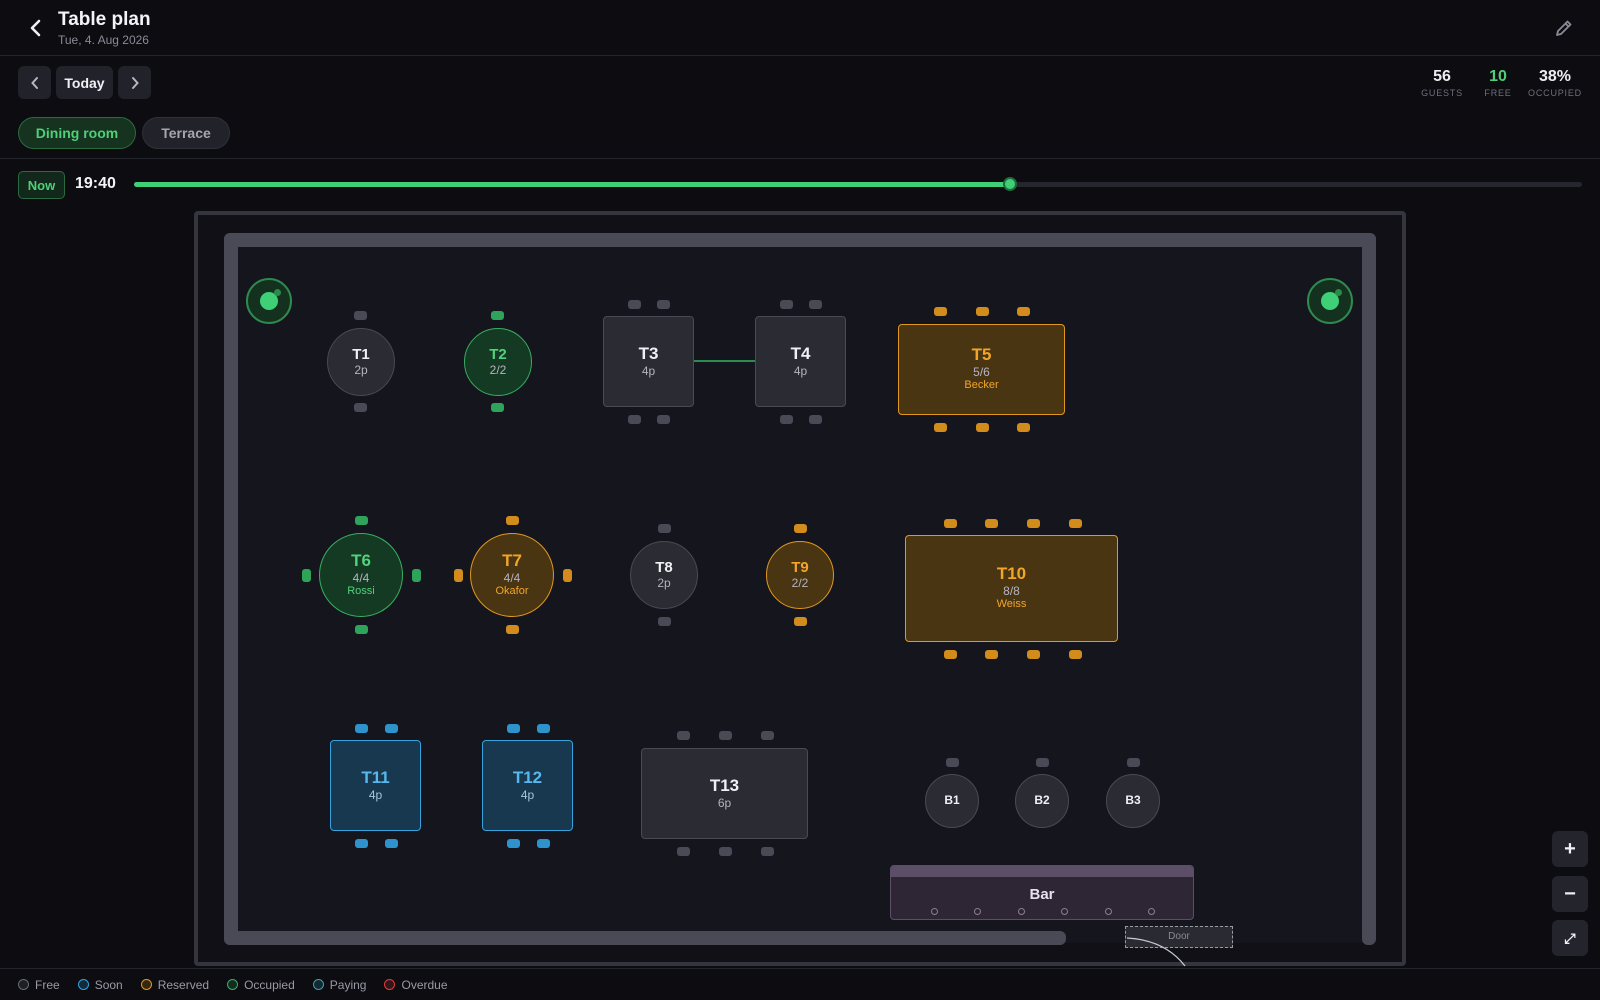 Image resolution: width=1600 pixels, height=1000 pixels. What do you see at coordinates (572, 184) in the screenshot?
I see `time-slider-fill` at bounding box center [572, 184].